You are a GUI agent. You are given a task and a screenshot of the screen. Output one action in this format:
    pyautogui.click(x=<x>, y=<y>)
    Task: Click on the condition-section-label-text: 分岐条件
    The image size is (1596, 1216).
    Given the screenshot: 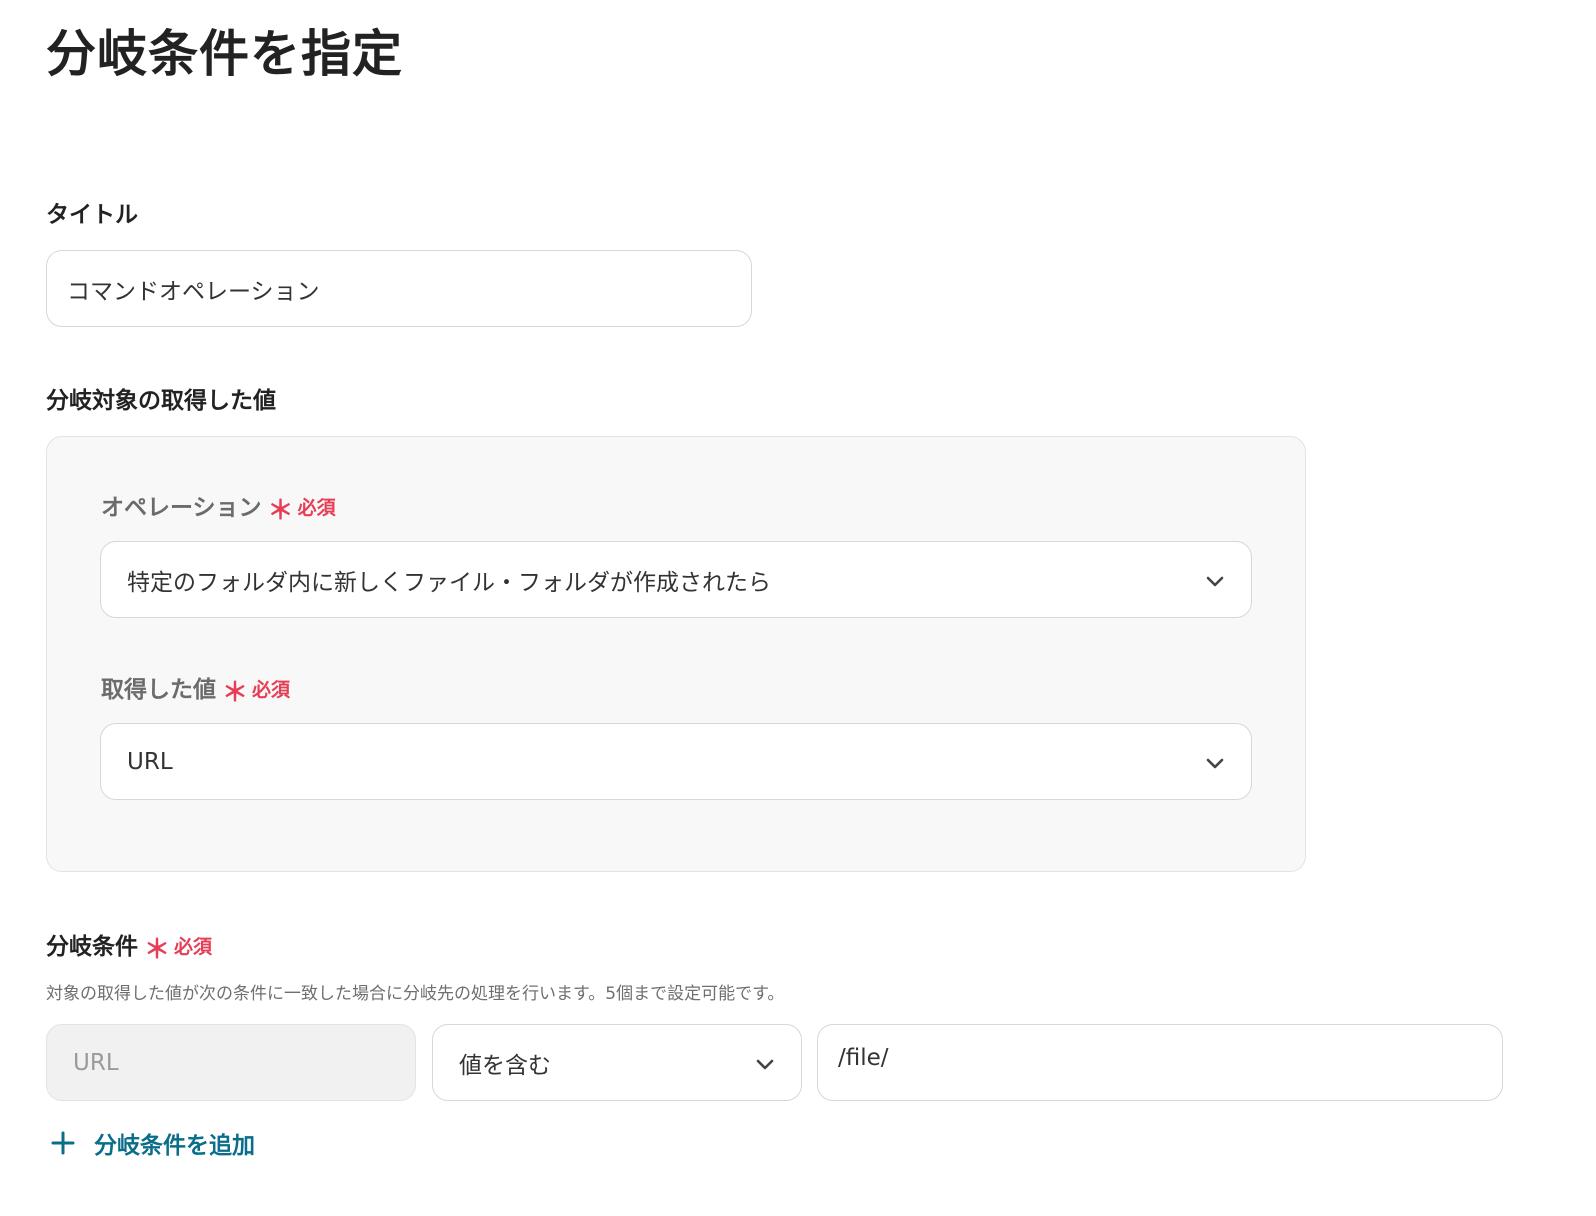 What is the action you would take?
    pyautogui.click(x=92, y=947)
    